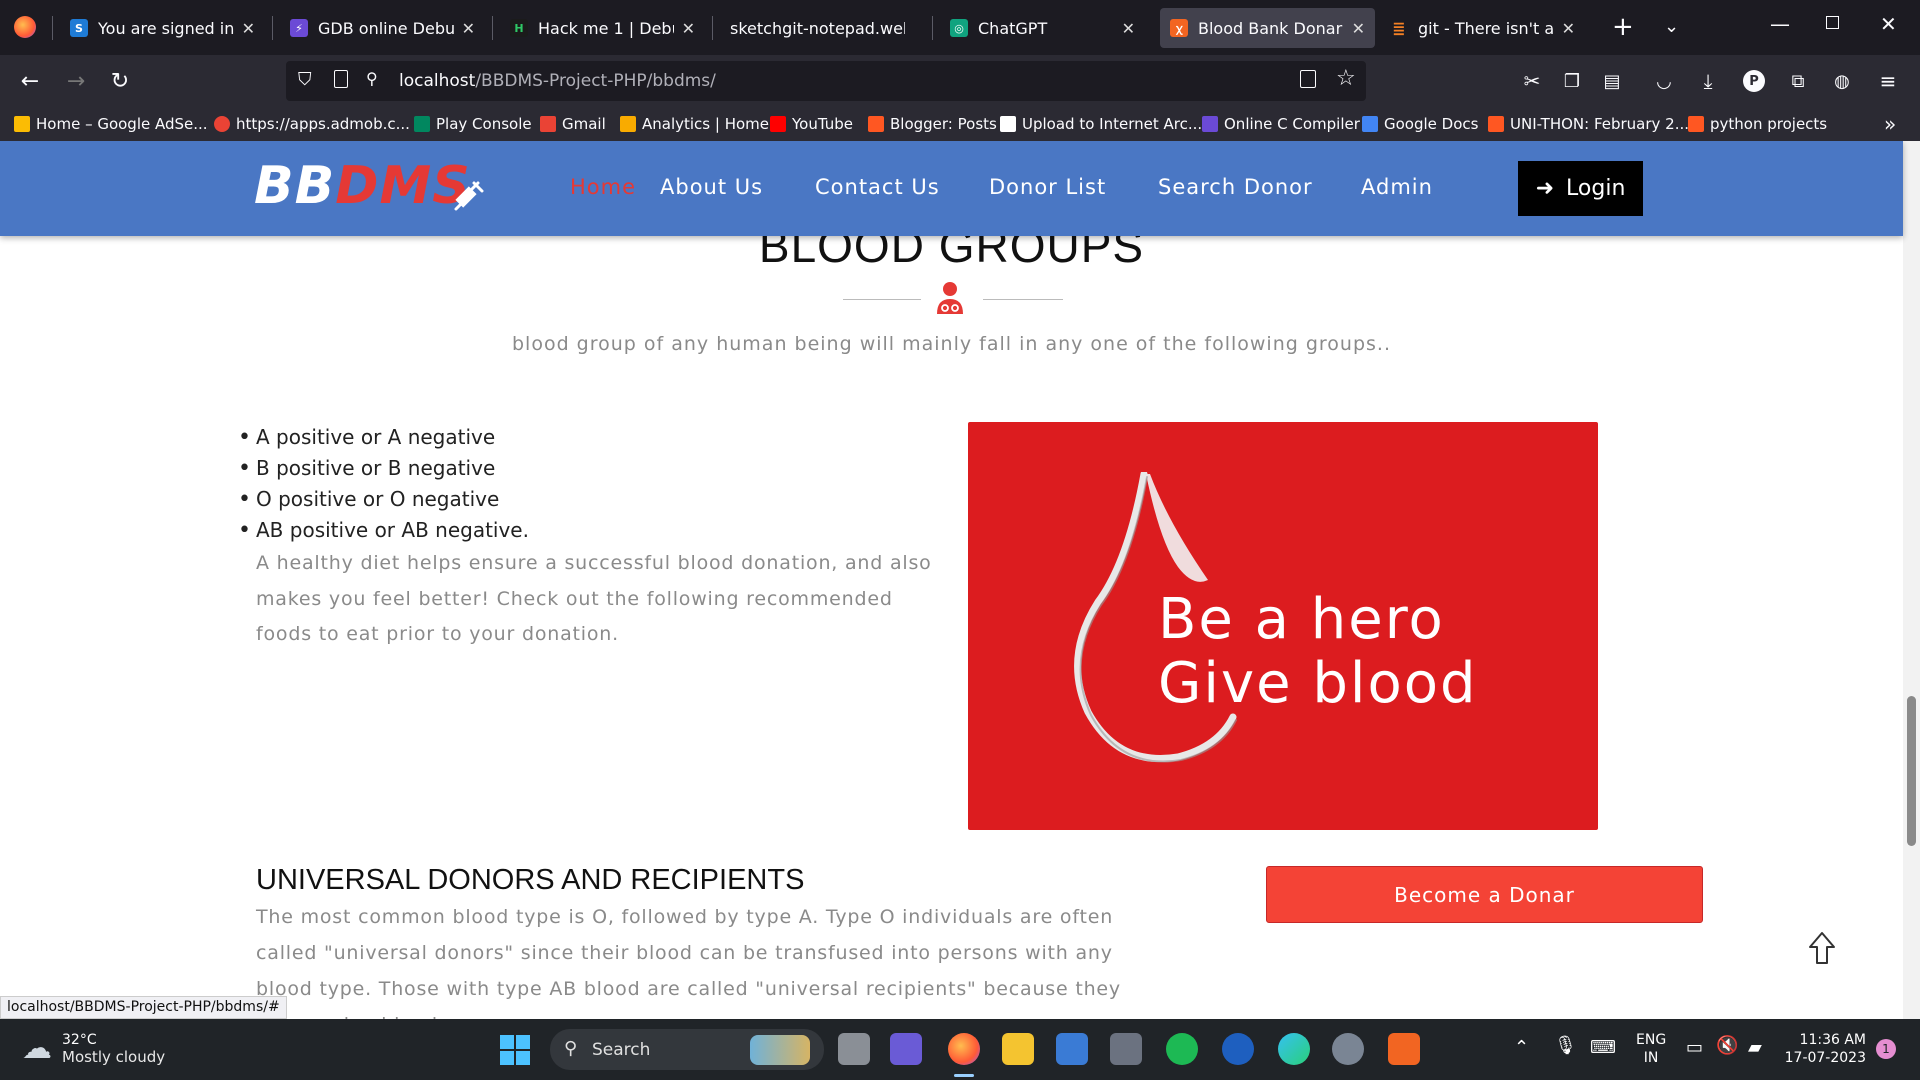 This screenshot has width=1920, height=1080. I want to click on bookmark-youtube: YouTube, so click(811, 124).